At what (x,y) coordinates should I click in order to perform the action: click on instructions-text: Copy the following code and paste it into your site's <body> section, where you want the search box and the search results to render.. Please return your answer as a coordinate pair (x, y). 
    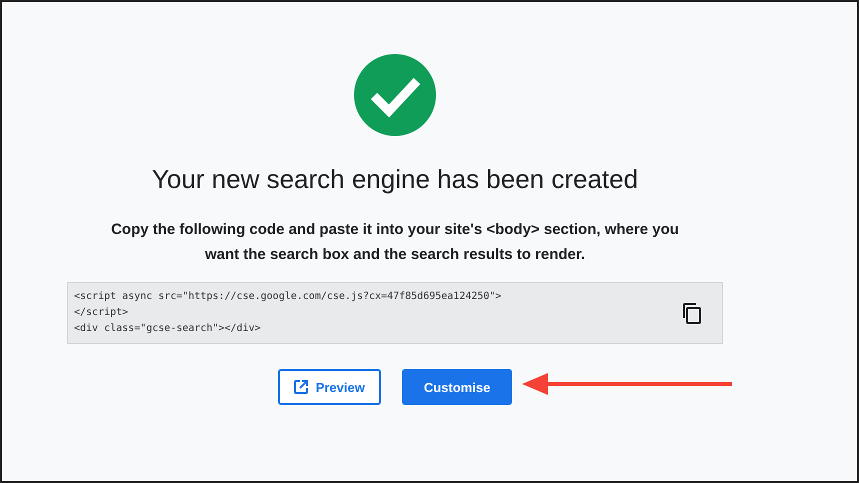
    Looking at the image, I should click on (395, 242).